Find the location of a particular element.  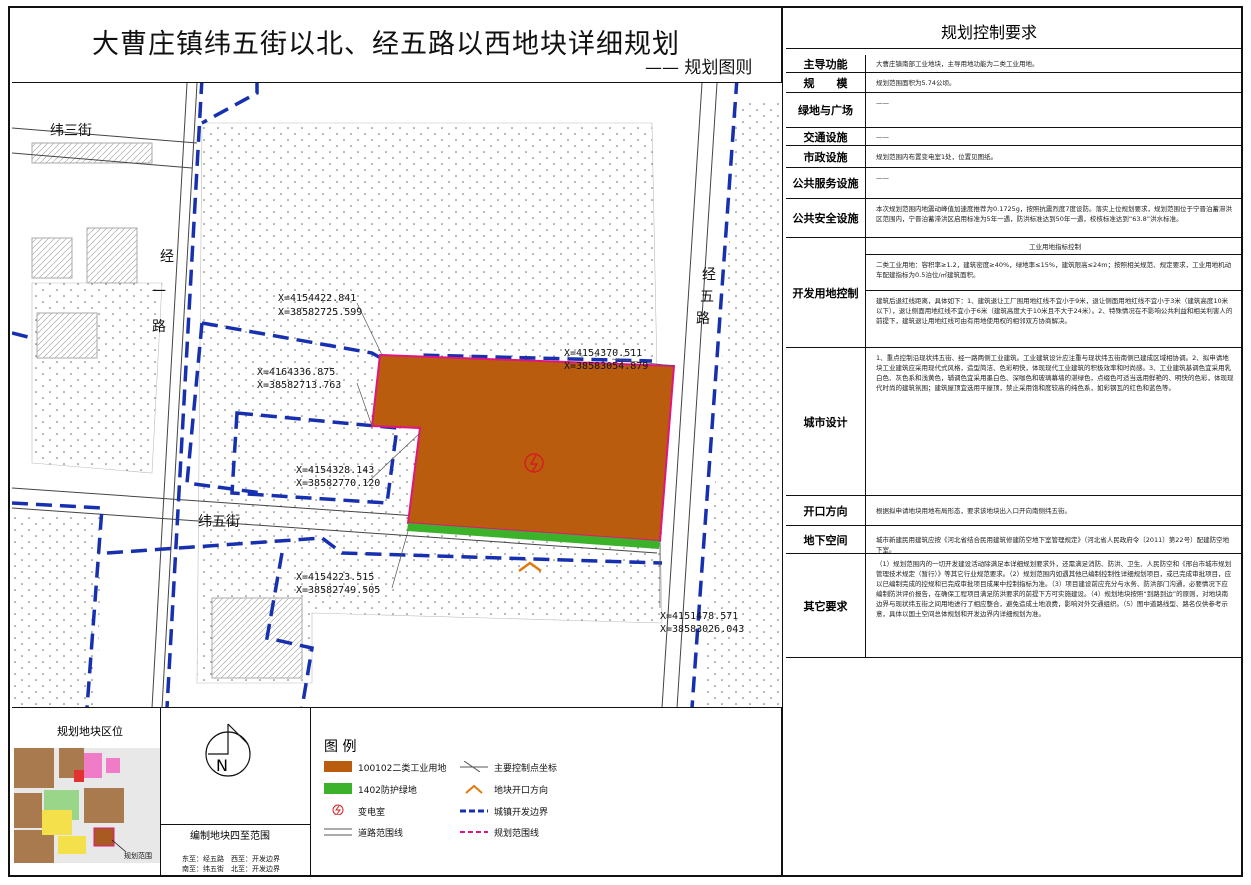

location-title: 规划地块区位 is located at coordinates (90, 731).